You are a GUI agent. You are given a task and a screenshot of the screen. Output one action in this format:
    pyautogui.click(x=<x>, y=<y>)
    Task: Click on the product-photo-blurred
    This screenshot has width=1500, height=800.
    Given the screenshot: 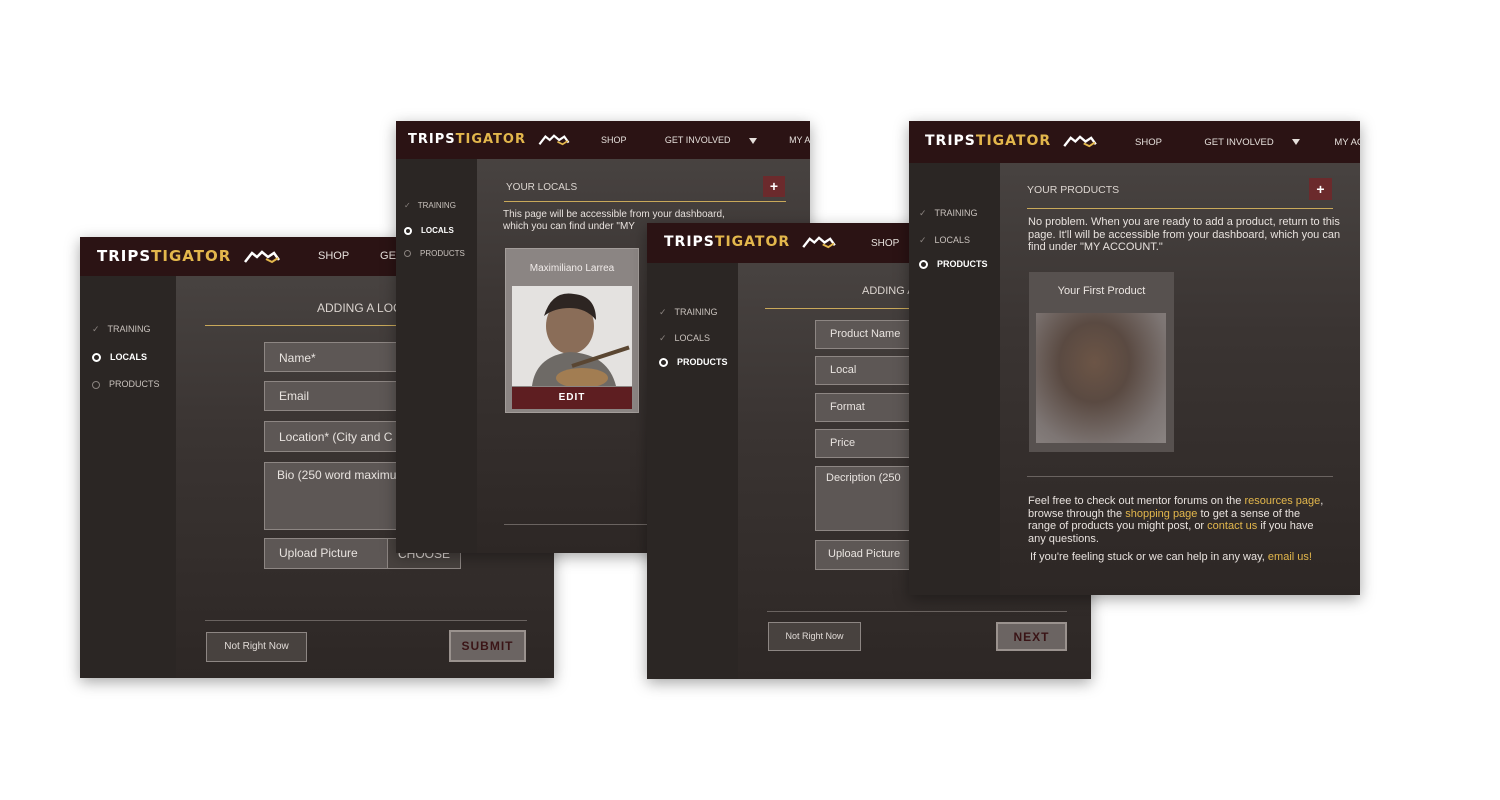 What is the action you would take?
    pyautogui.click(x=1101, y=378)
    